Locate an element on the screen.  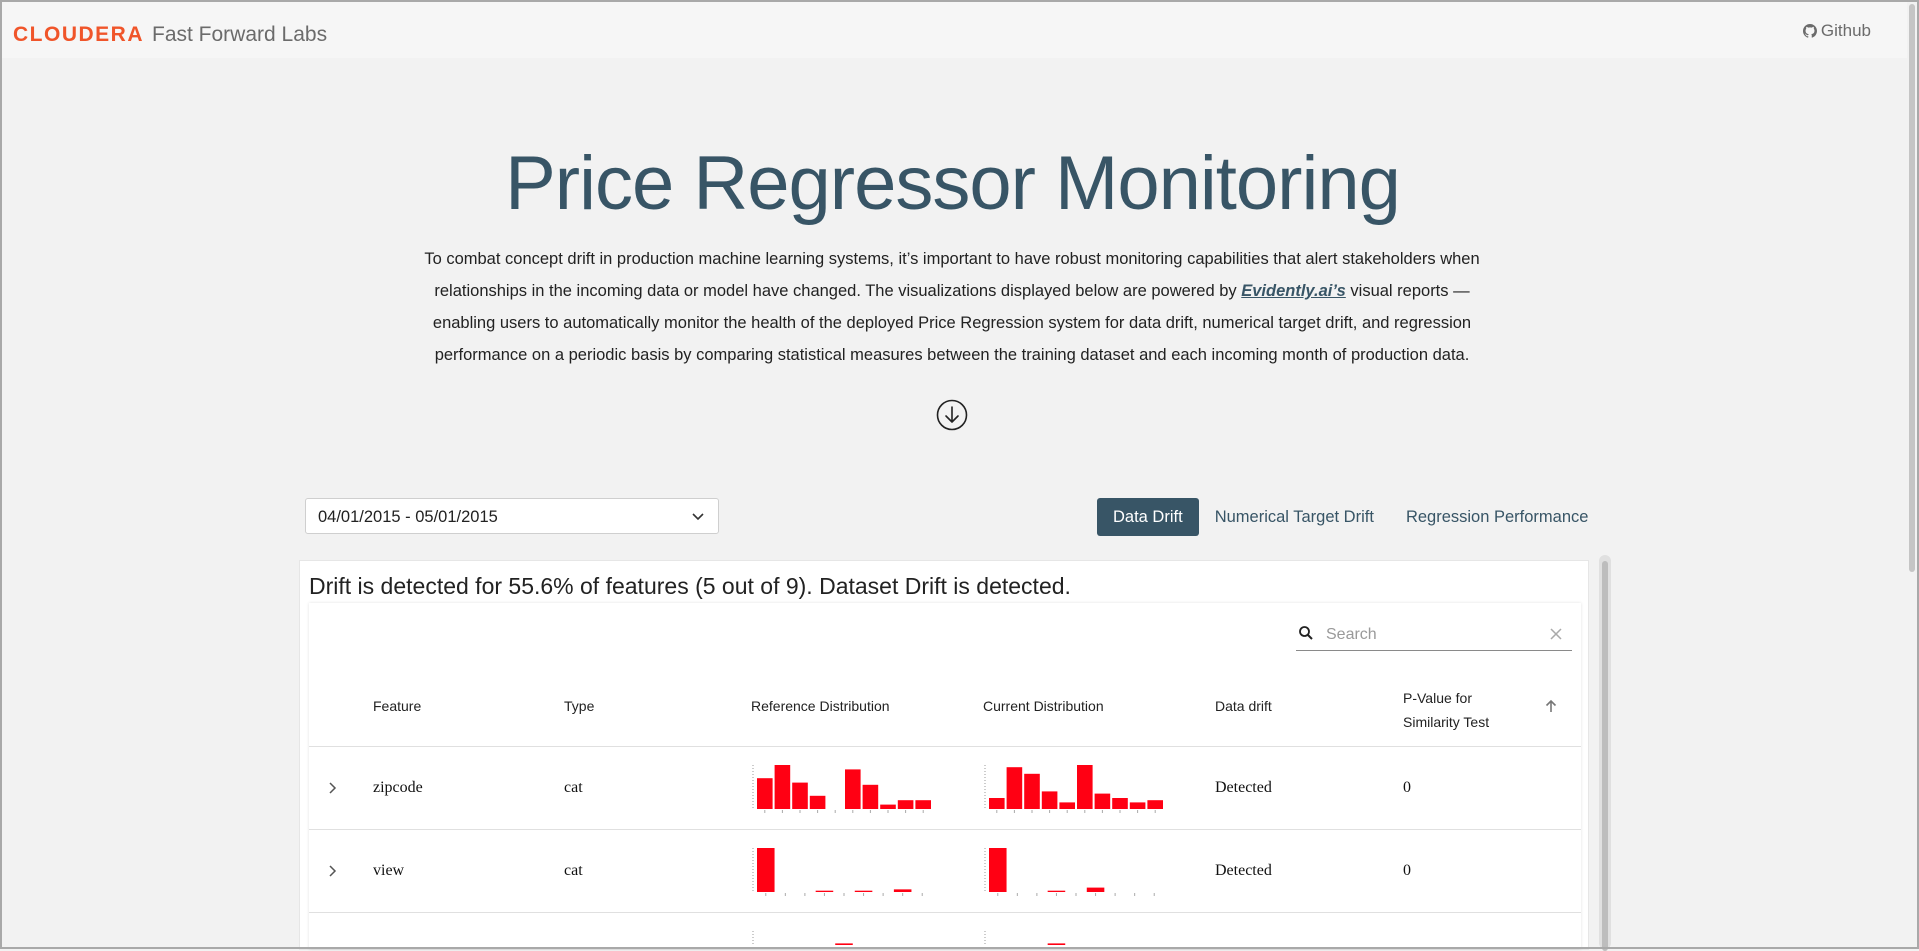
top-navbar: CLOUDERA Fast Forward Labs Github is located at coordinates (954, 30).